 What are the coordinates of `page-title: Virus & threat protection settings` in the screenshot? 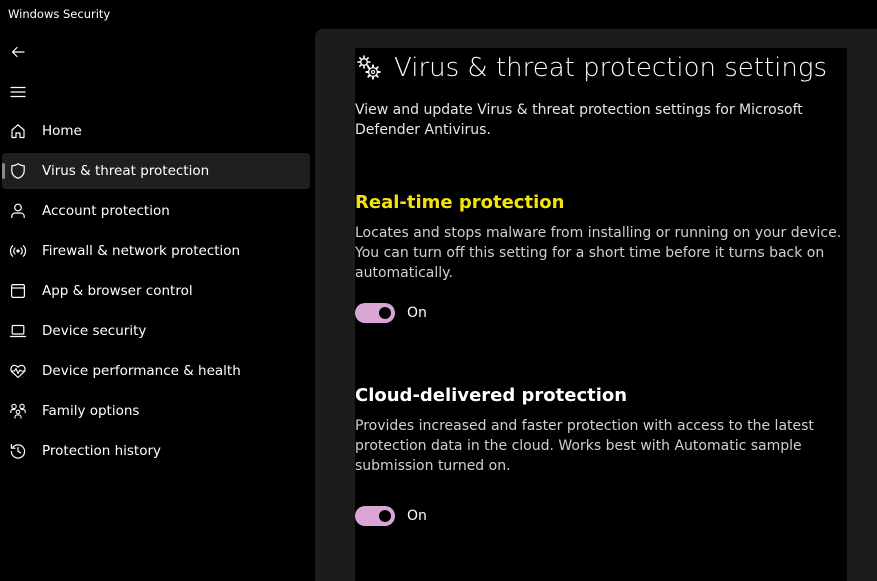 It's located at (610, 68).